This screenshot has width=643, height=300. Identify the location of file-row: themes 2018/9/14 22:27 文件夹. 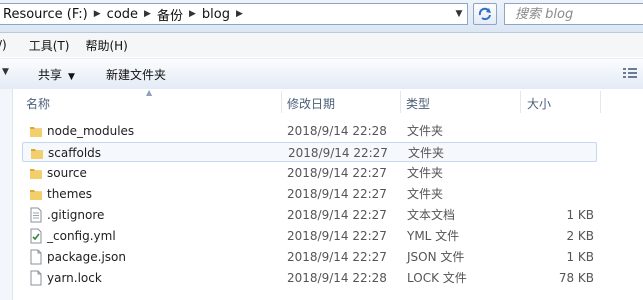
(309, 194).